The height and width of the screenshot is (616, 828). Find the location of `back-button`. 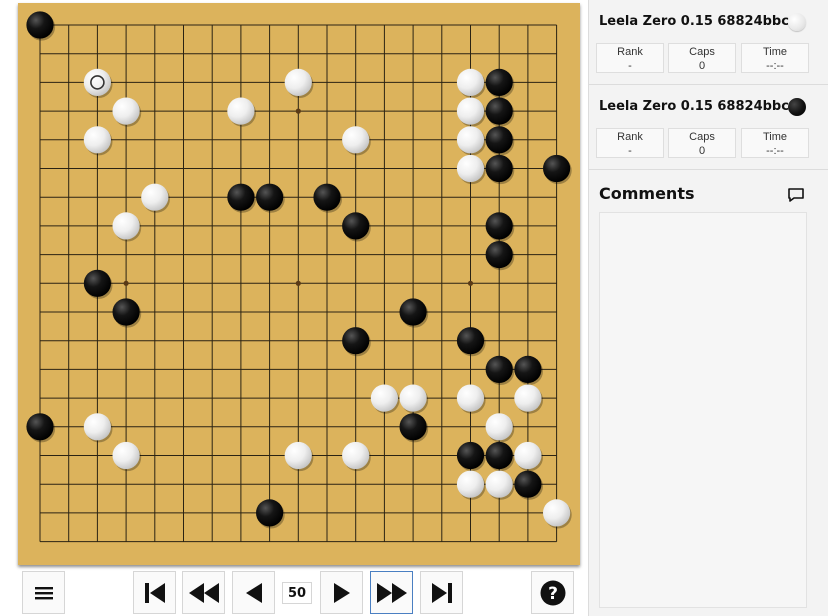

back-button is located at coordinates (253, 592).